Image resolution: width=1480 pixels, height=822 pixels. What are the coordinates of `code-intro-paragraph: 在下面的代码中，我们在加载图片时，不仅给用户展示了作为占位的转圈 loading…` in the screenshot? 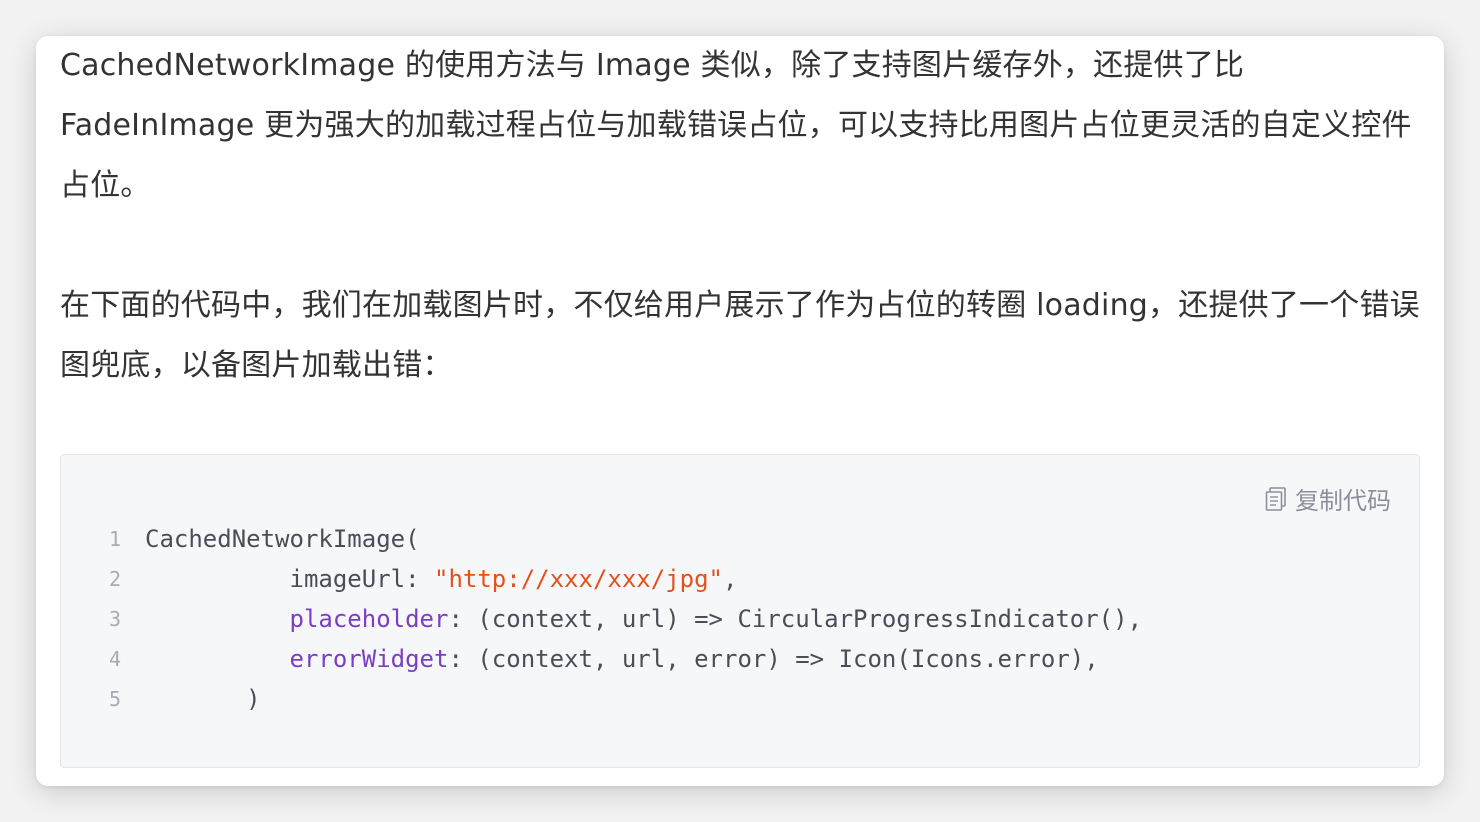 It's located at (740, 335).